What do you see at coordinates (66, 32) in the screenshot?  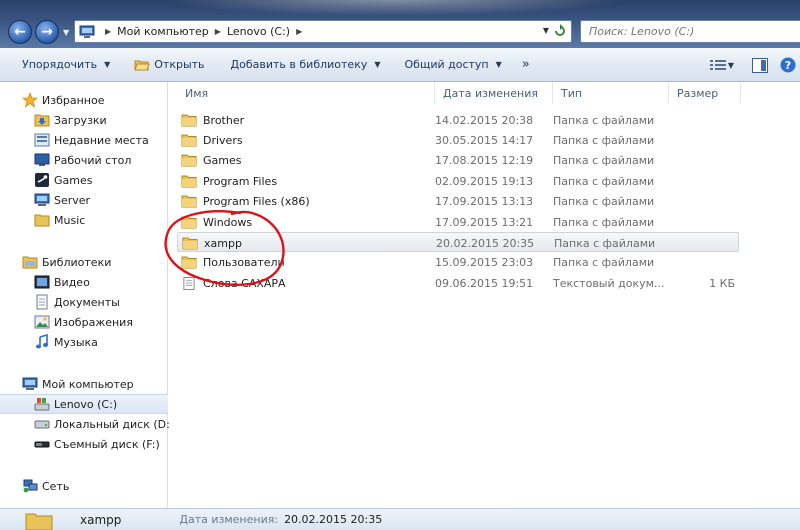 I see `recent-pages-dropdown-icon: ▼` at bounding box center [66, 32].